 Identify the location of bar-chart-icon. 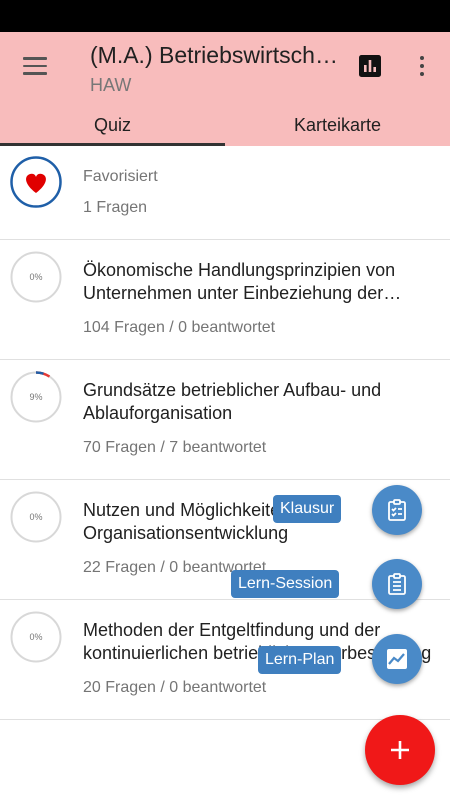
(370, 66).